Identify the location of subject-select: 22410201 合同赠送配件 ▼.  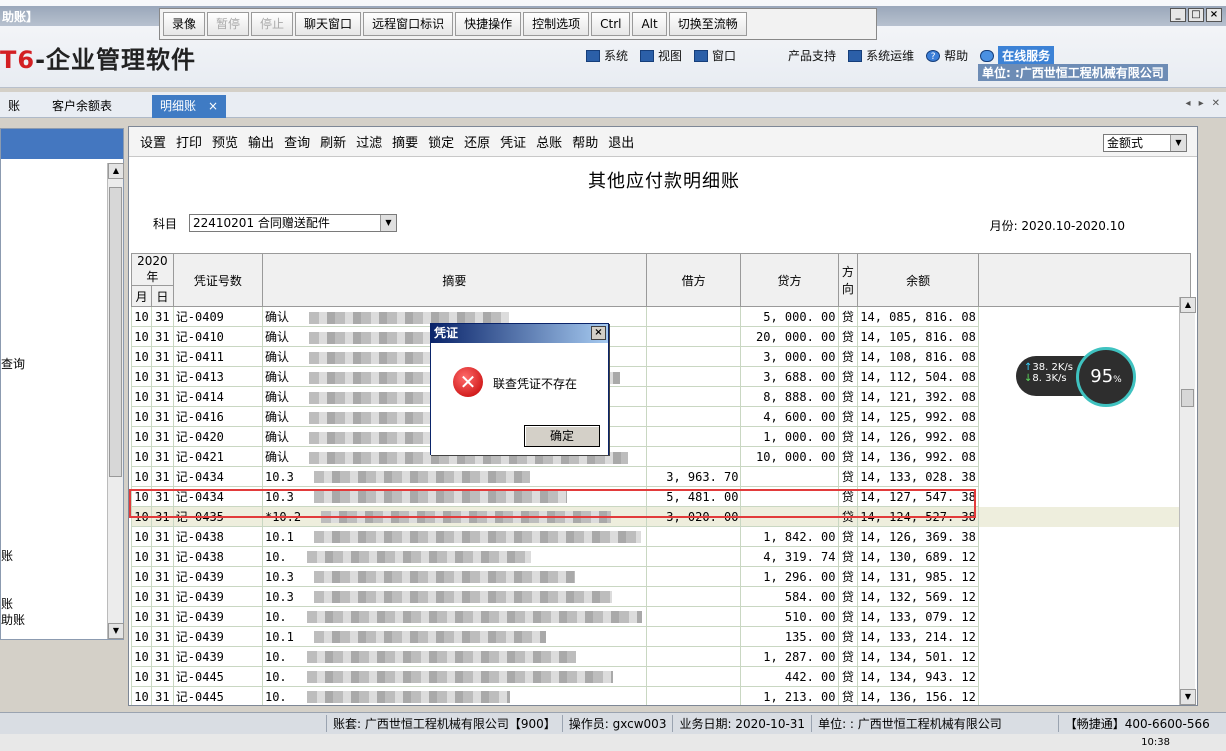
(293, 223).